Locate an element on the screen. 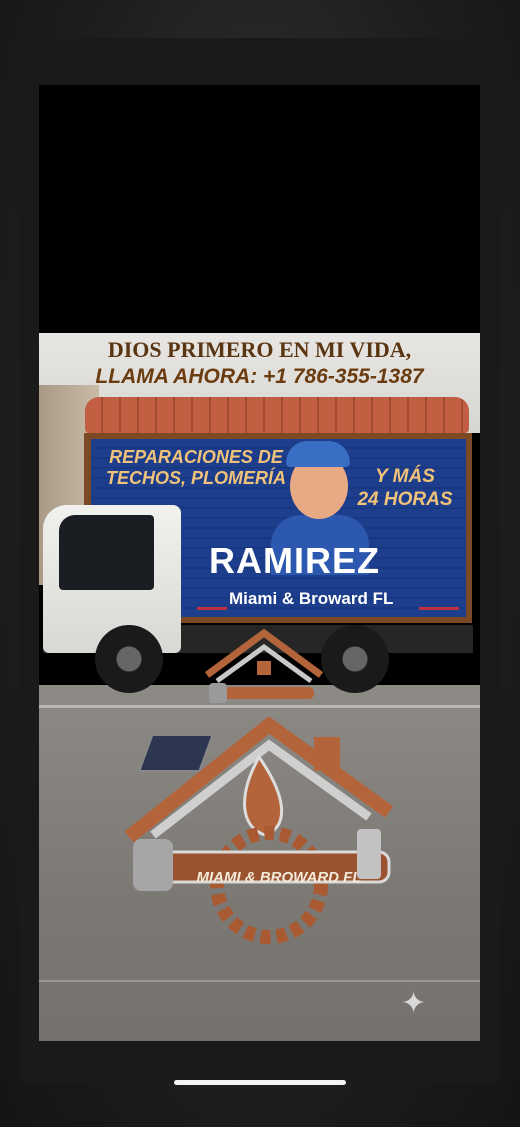  truck-roof-tiles is located at coordinates (277, 415).